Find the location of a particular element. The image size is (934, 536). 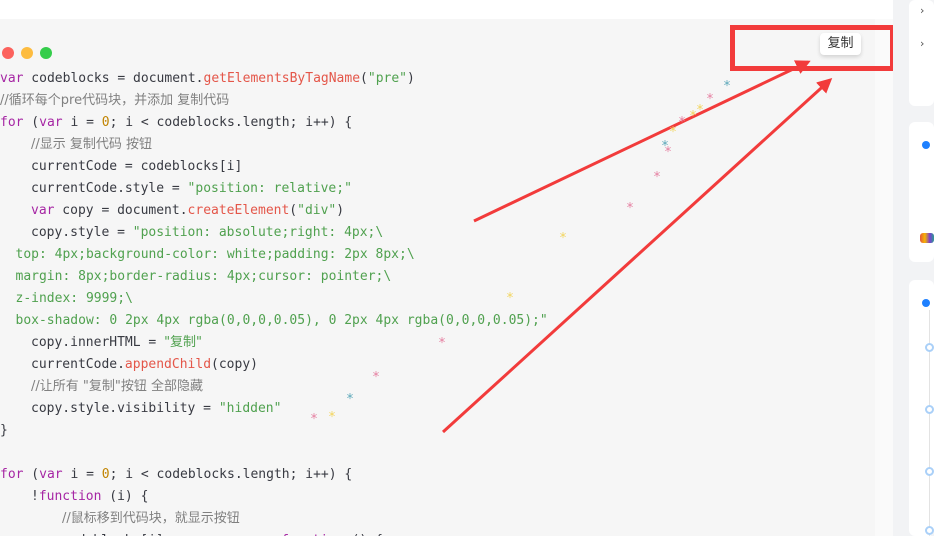

code-token: //循环每个pre代码块，并添加 复制代码 is located at coordinates (115, 100).